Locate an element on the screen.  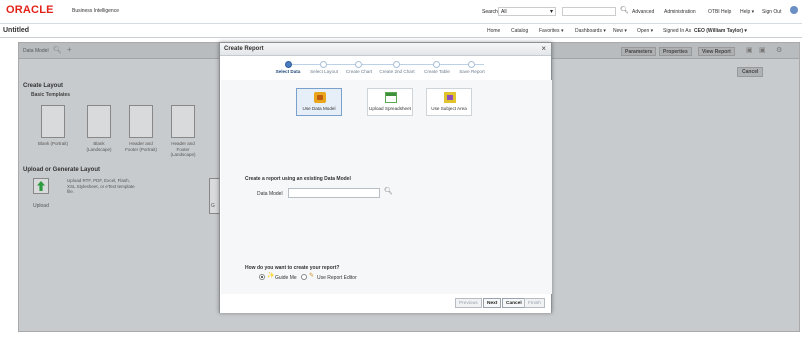
save-icon: ▣ is located at coordinates (749, 50).